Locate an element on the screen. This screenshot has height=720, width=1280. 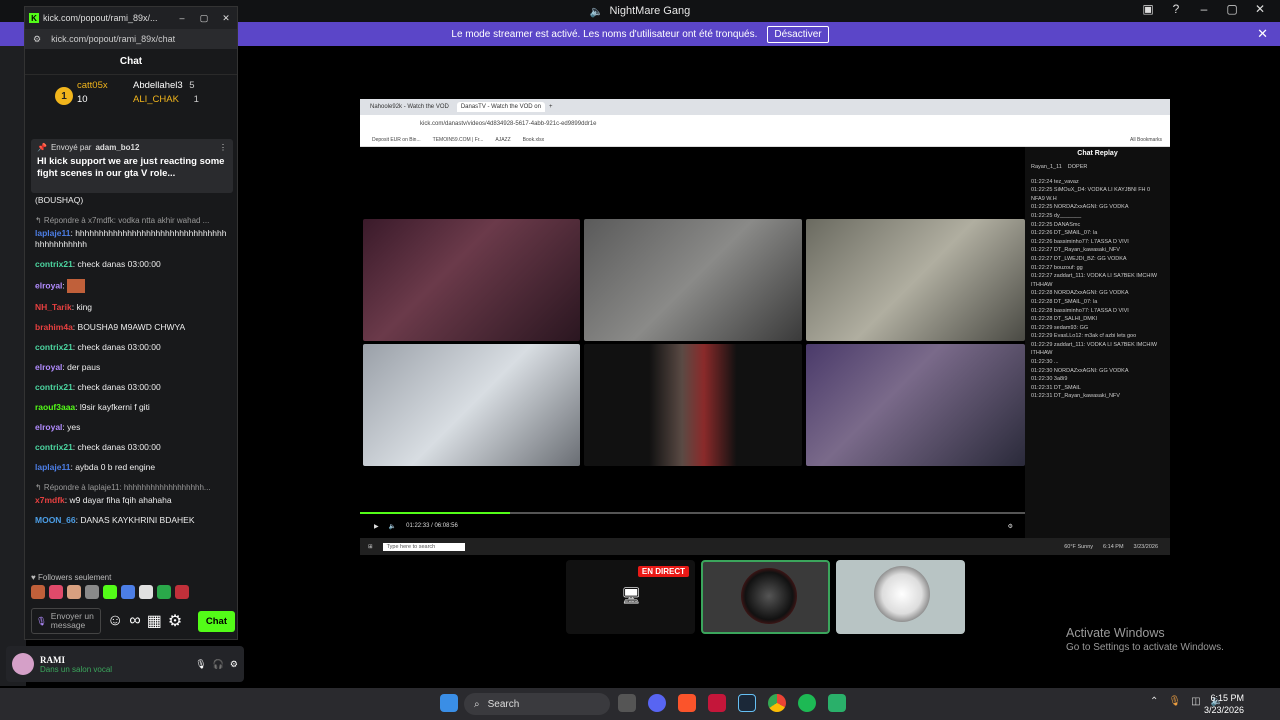
disable-streamer-button: Désactiver is located at coordinates (798, 34).